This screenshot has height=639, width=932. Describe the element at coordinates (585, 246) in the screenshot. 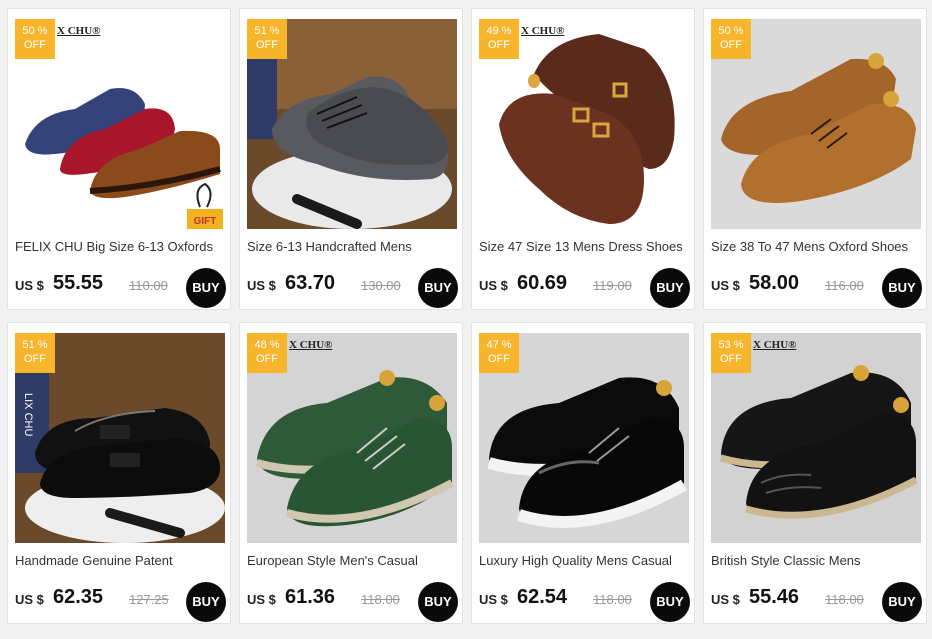

I see `product-title: Size 47 Size 13 Mens Dress Shoes` at that location.